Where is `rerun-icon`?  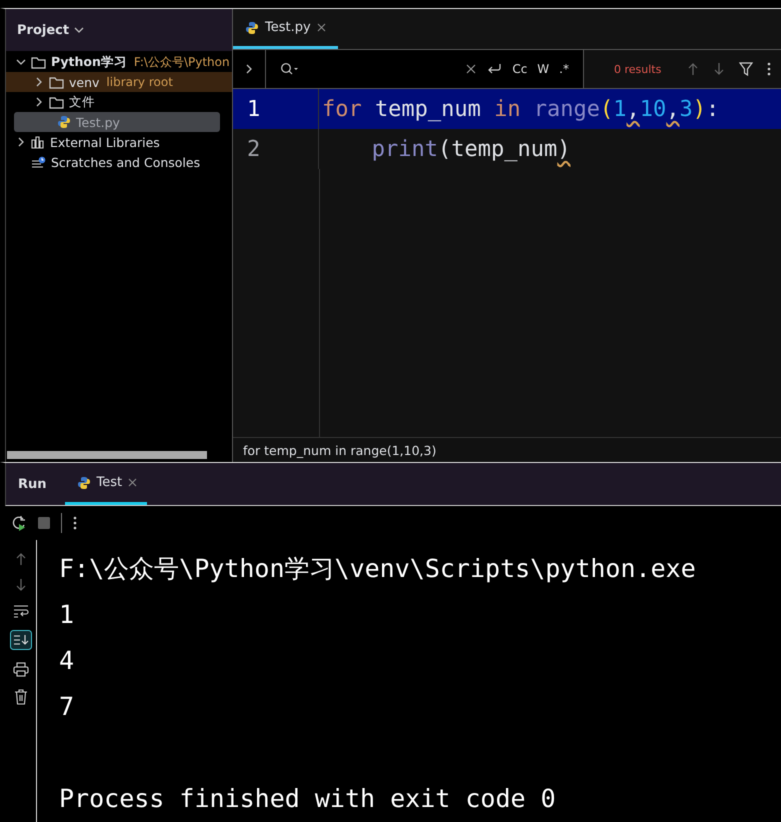
rerun-icon is located at coordinates (19, 523).